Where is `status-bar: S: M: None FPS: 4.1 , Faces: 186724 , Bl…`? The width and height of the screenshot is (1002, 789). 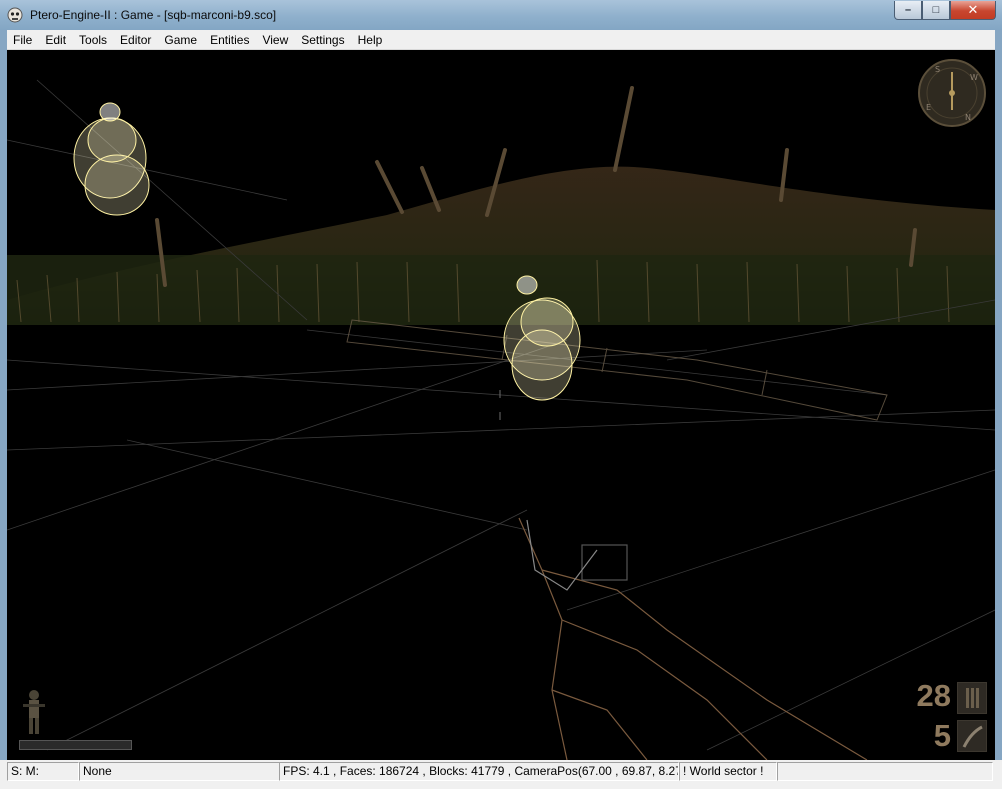 status-bar: S: M: None FPS: 4.1 , Faces: 186724 , Bl… is located at coordinates (501, 774).